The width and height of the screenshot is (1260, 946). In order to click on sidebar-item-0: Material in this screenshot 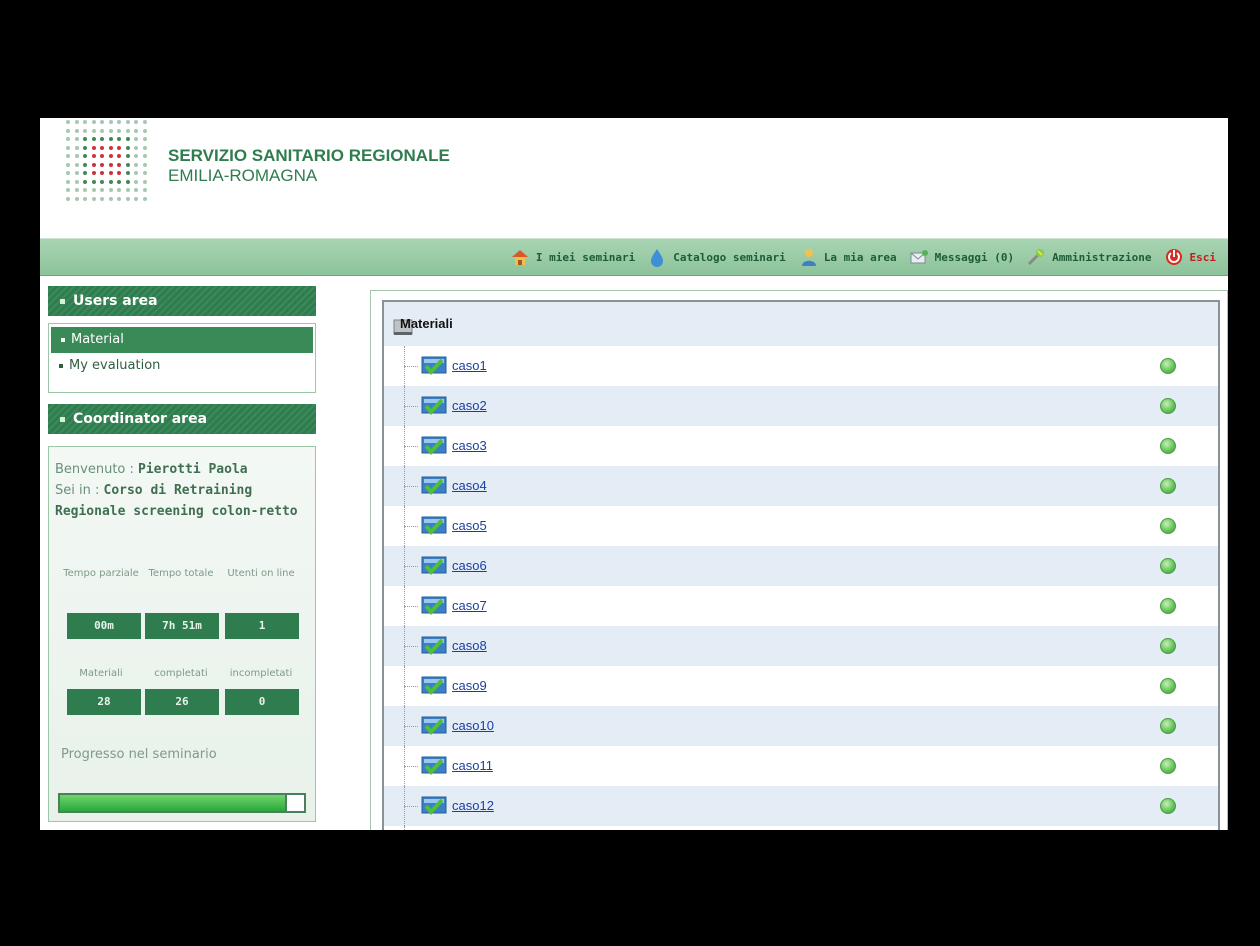, I will do `click(182, 340)`.